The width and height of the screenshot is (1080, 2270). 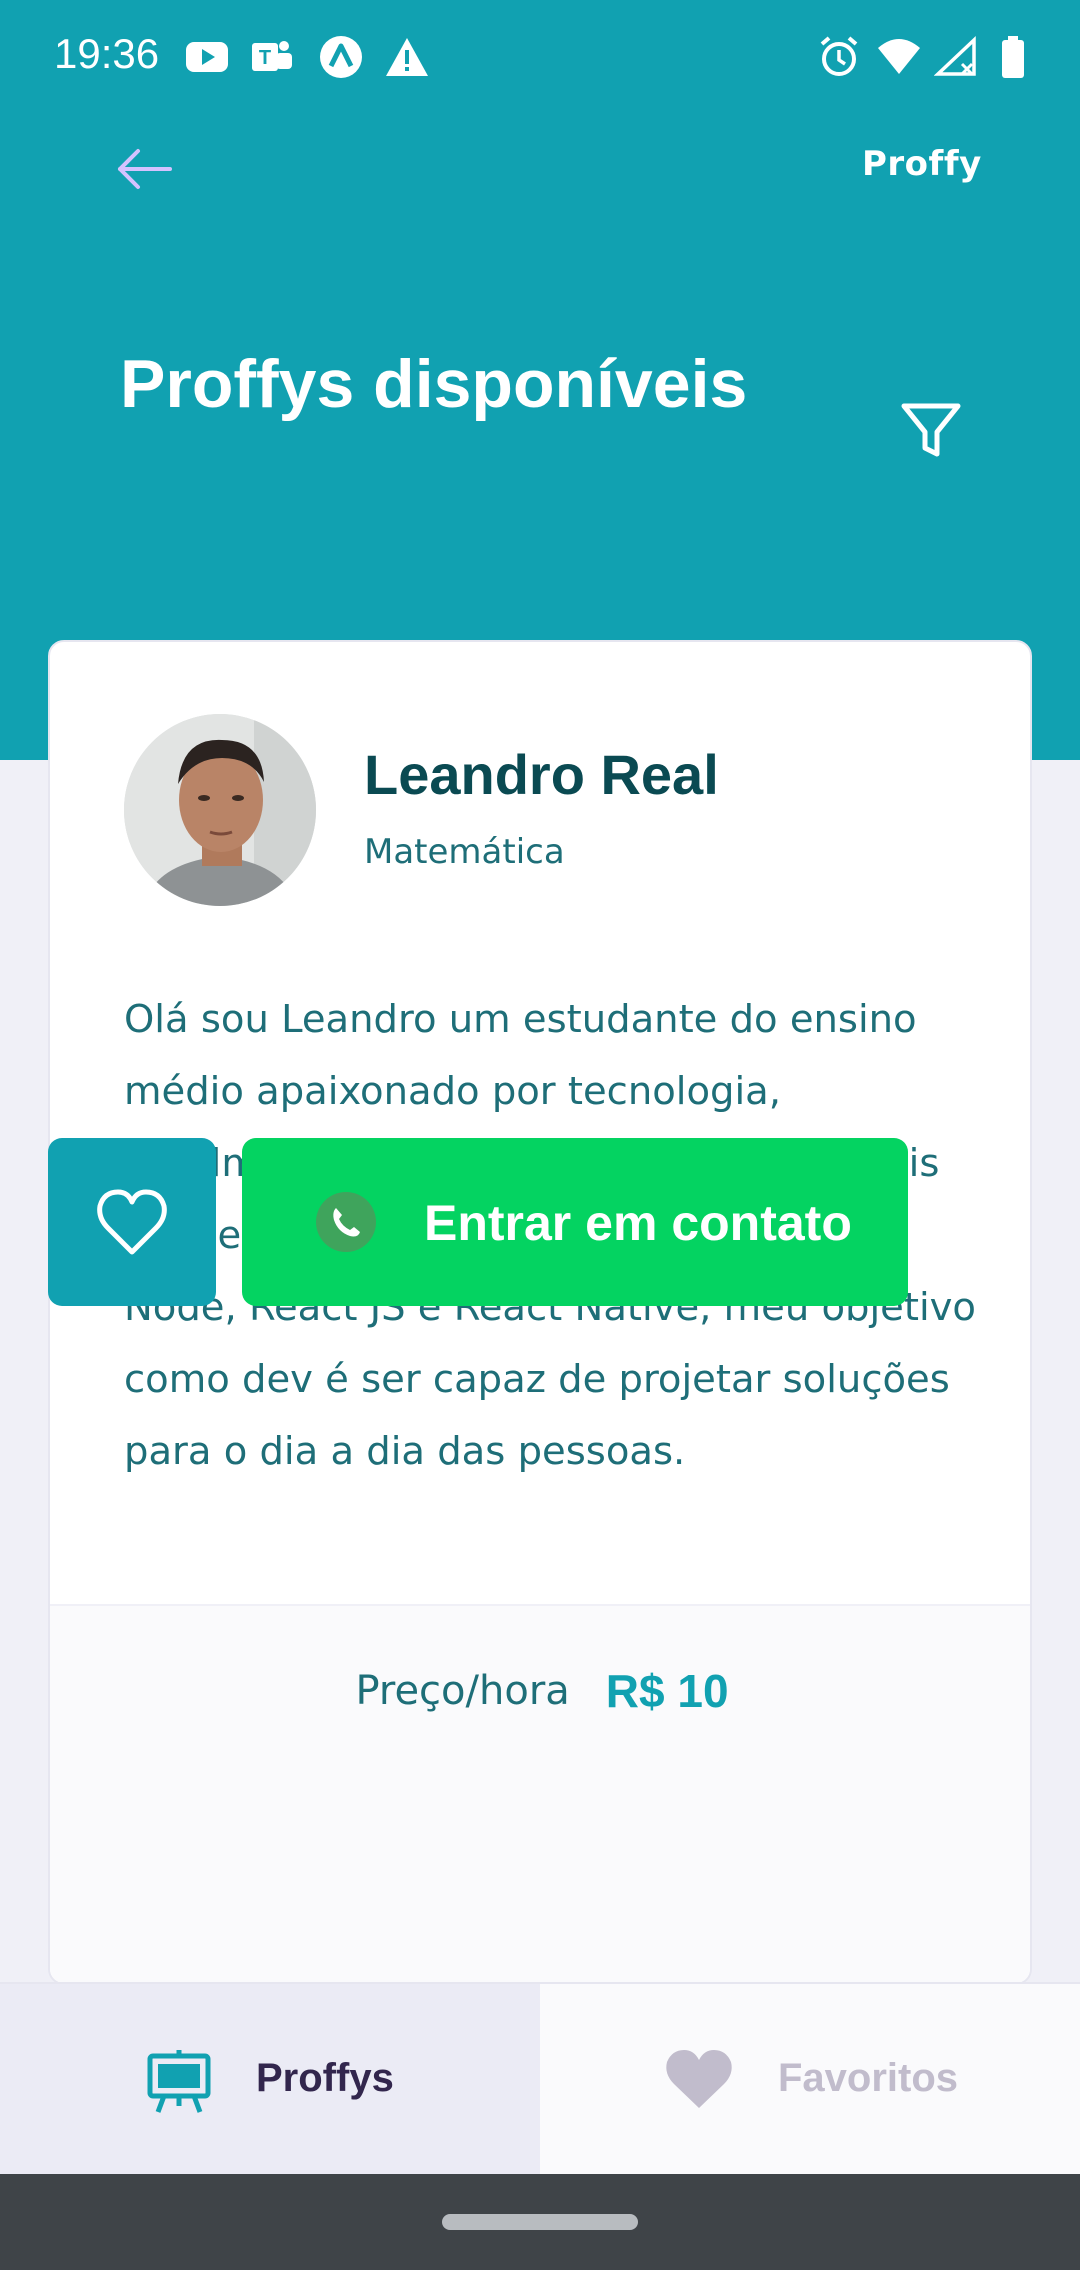 I want to click on tab-proffys: Proffys, so click(x=270, y=2079).